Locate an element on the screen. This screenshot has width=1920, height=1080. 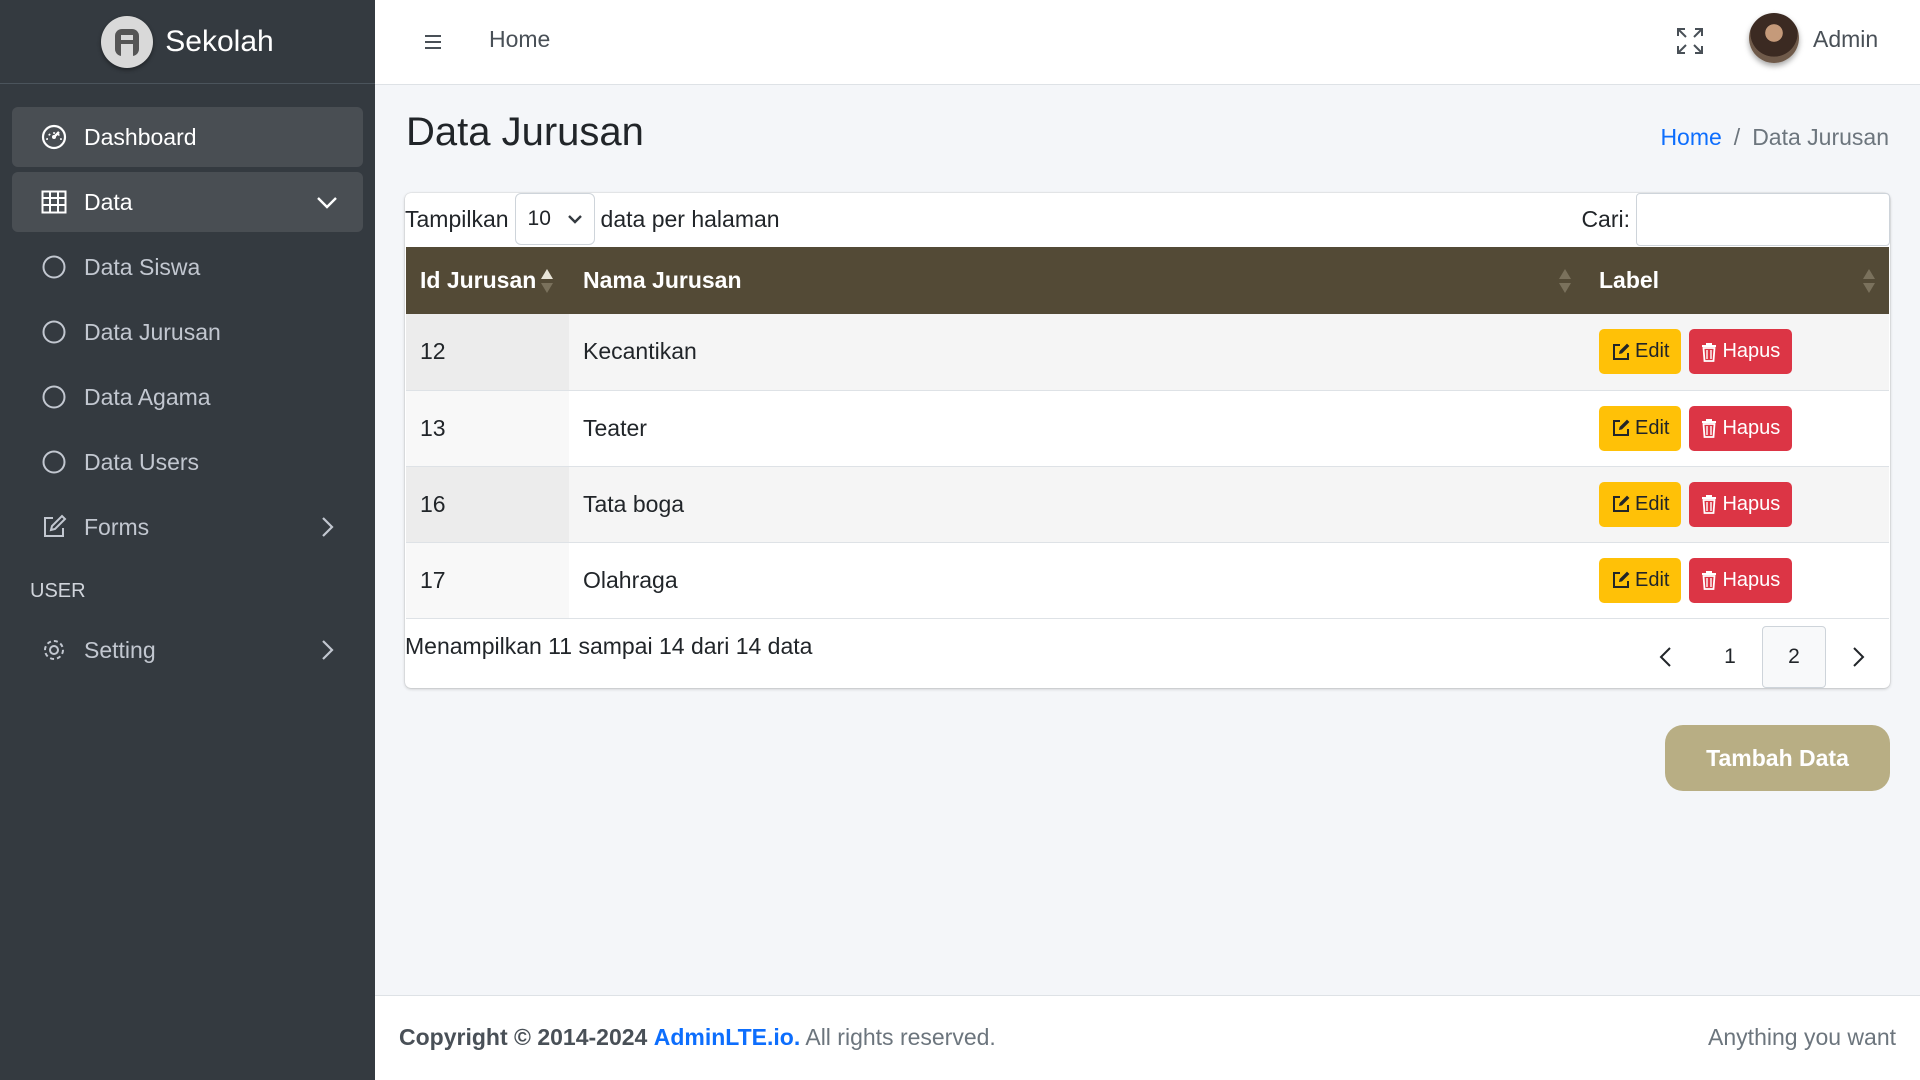
pagination-previous is located at coordinates (1666, 657).